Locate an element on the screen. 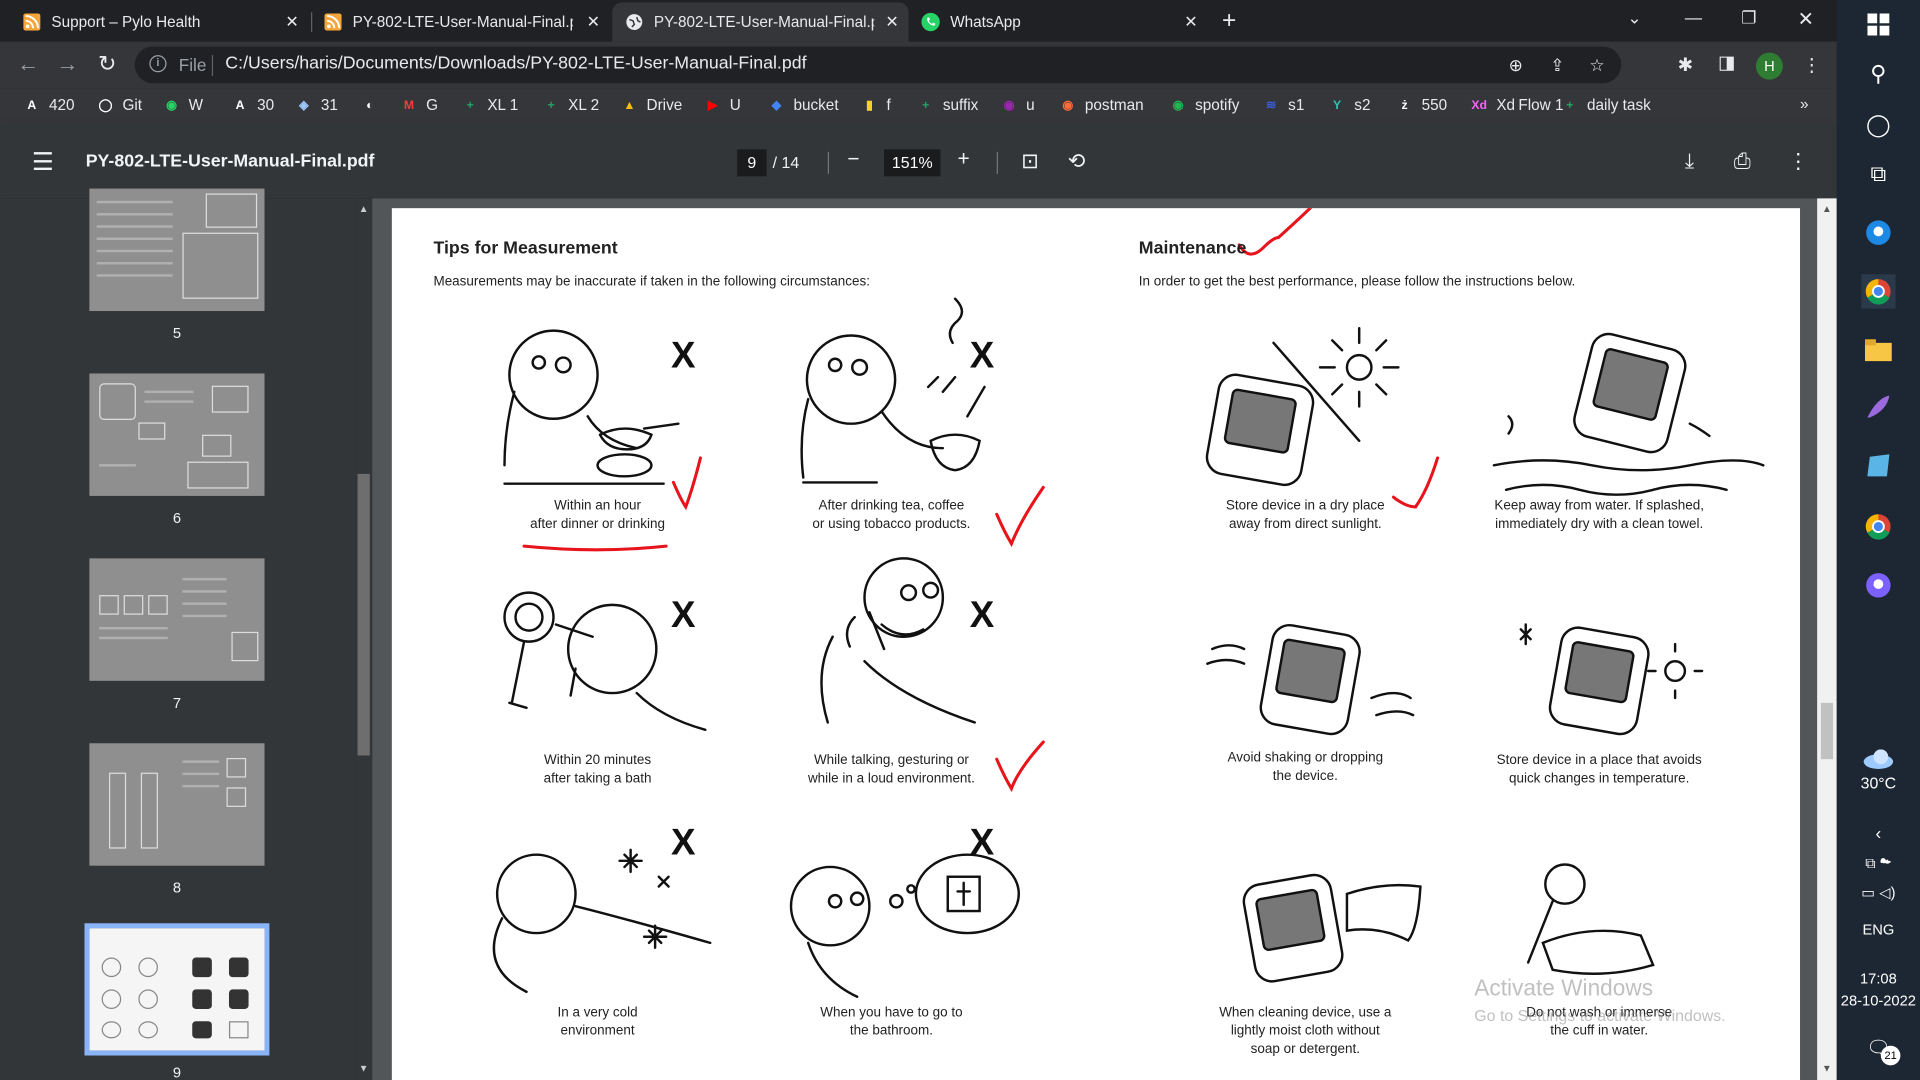 The height and width of the screenshot is (1080, 1920). bookmark-item: ◐ is located at coordinates (373, 106).